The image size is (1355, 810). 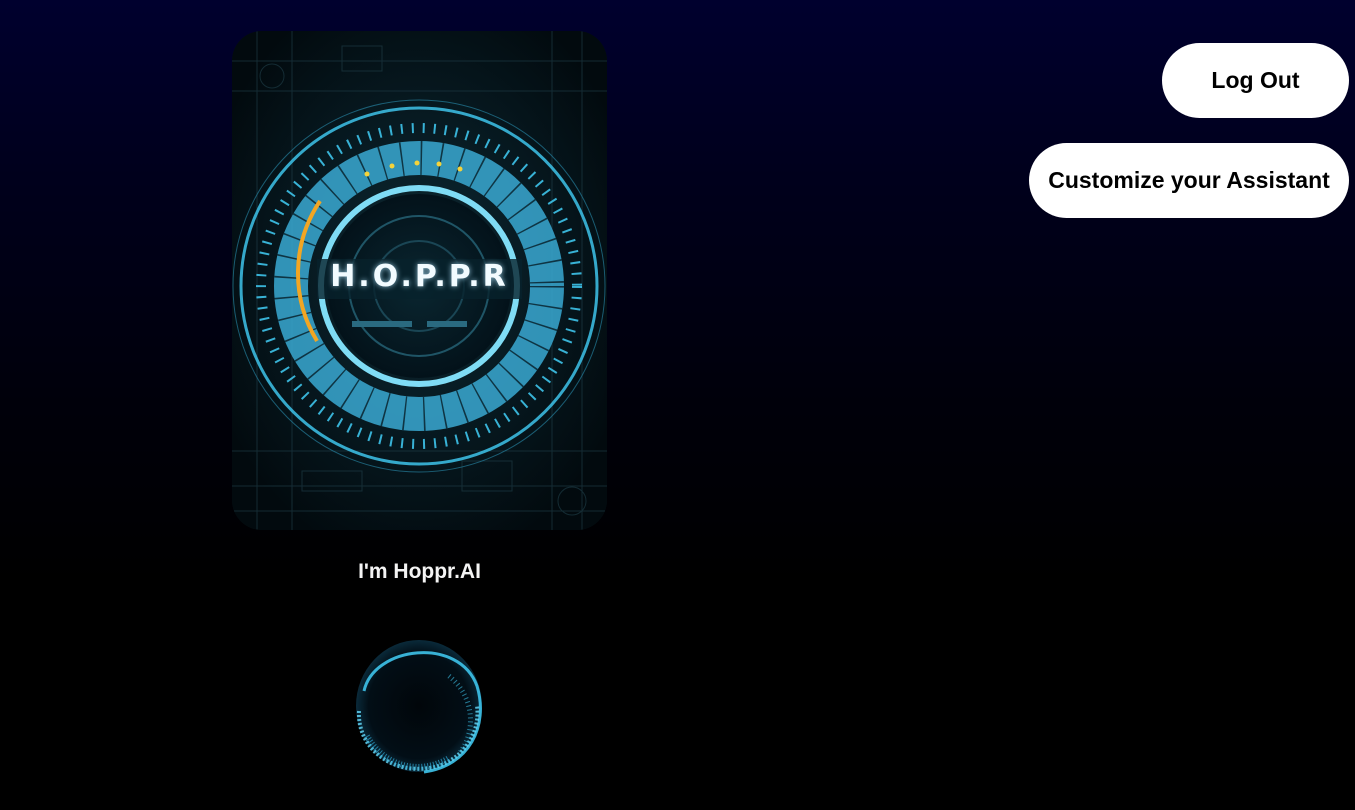 What do you see at coordinates (419, 276) in the screenshot?
I see `hoppr-logo-text: H.O.P.P.R` at bounding box center [419, 276].